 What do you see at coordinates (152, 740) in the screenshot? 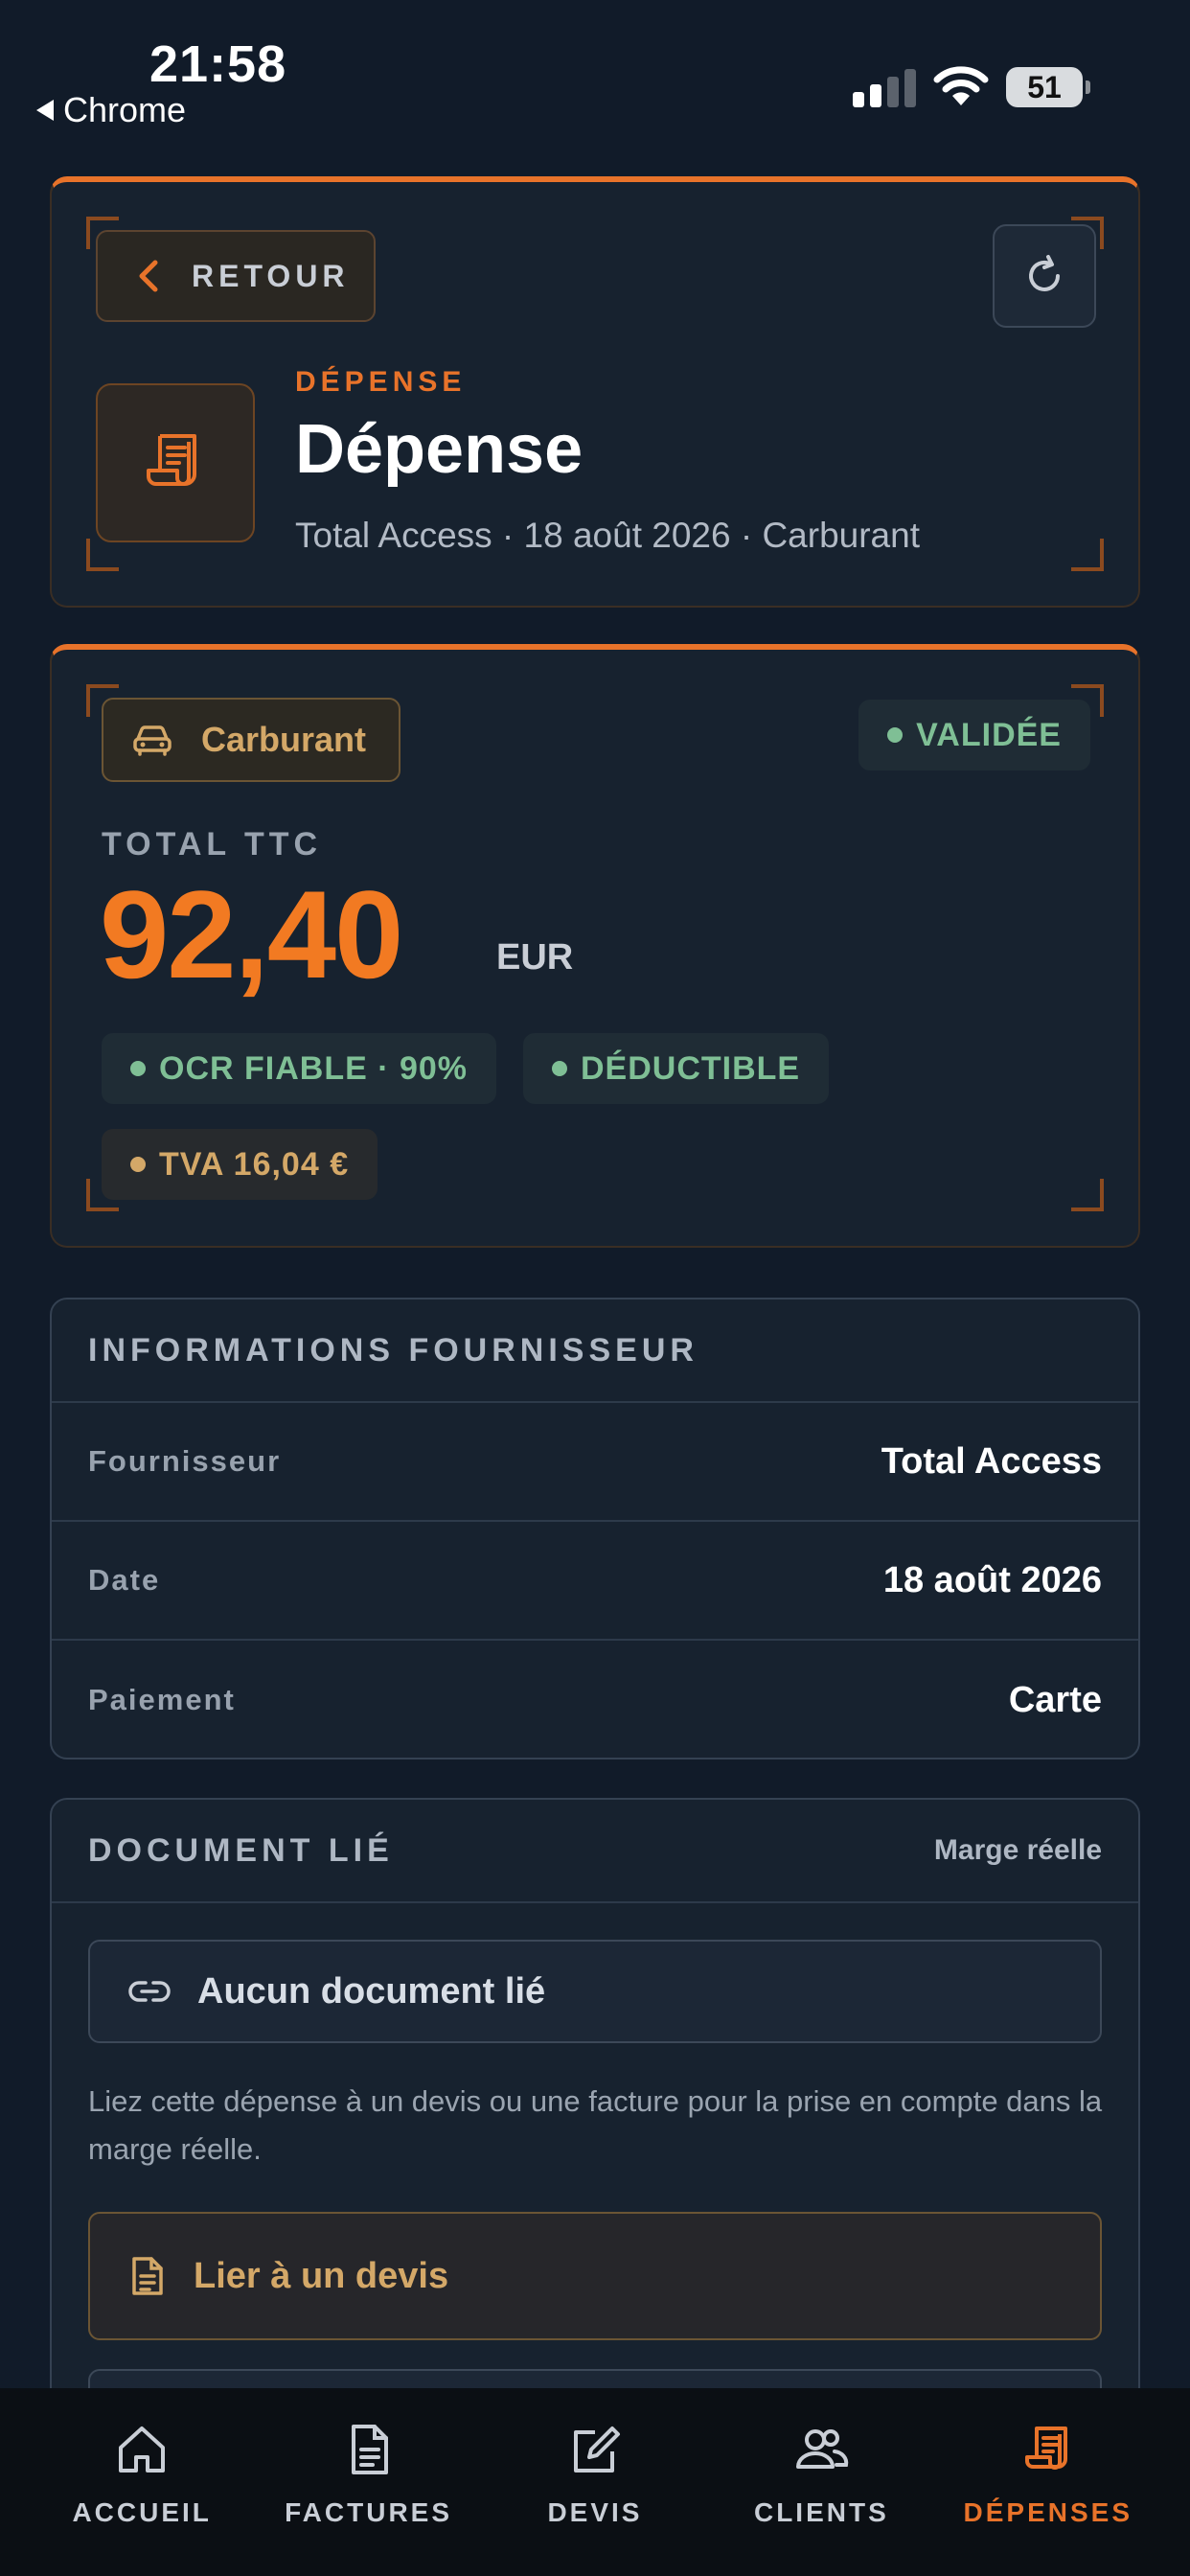
I see `car-icon` at bounding box center [152, 740].